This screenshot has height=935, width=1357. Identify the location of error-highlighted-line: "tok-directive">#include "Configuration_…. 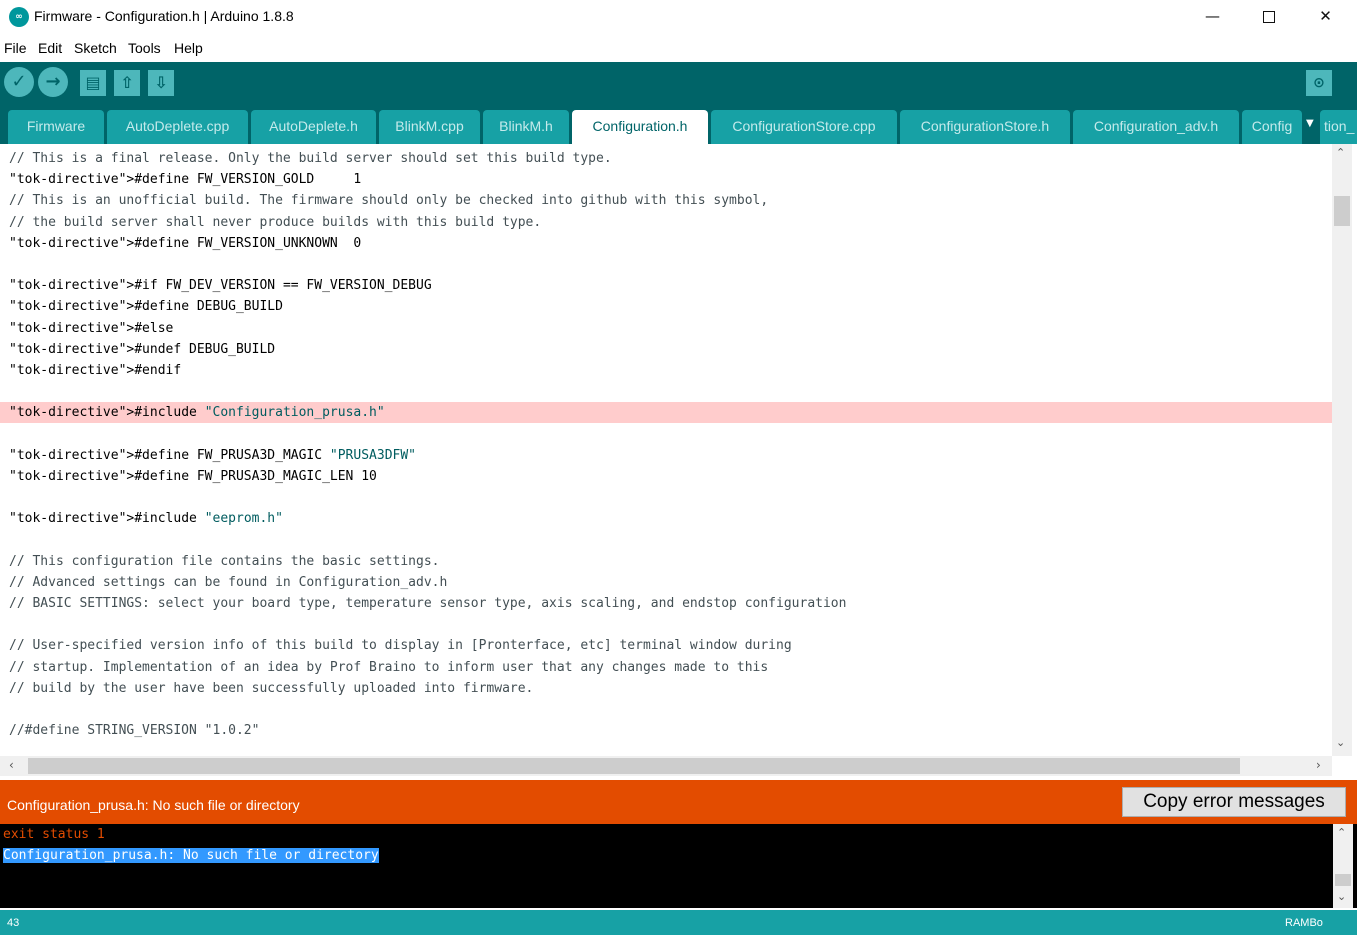
(666, 413).